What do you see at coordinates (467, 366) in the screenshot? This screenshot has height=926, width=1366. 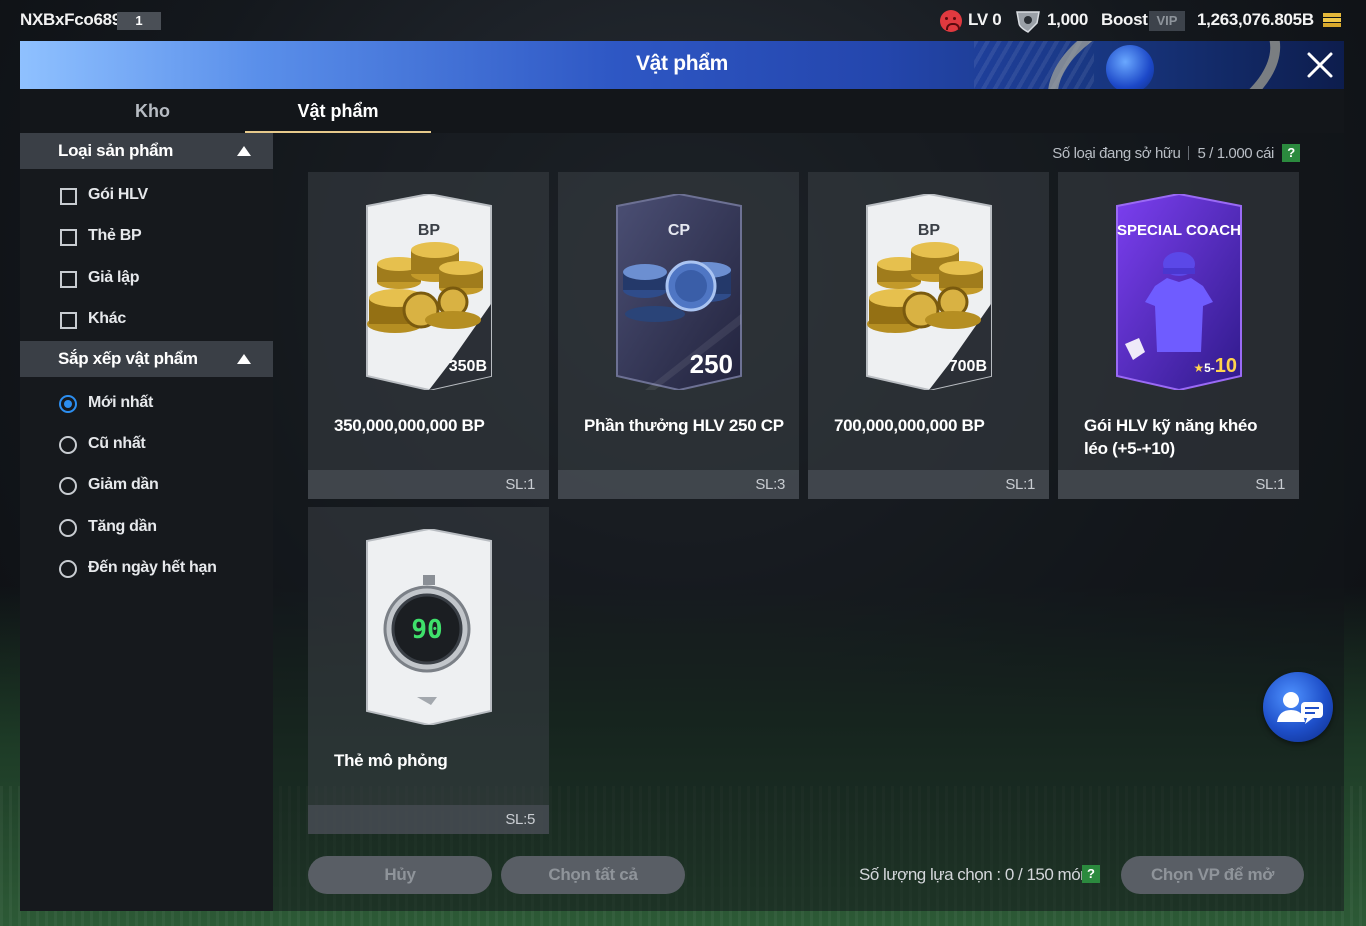 I see `card-value: 350B` at bounding box center [467, 366].